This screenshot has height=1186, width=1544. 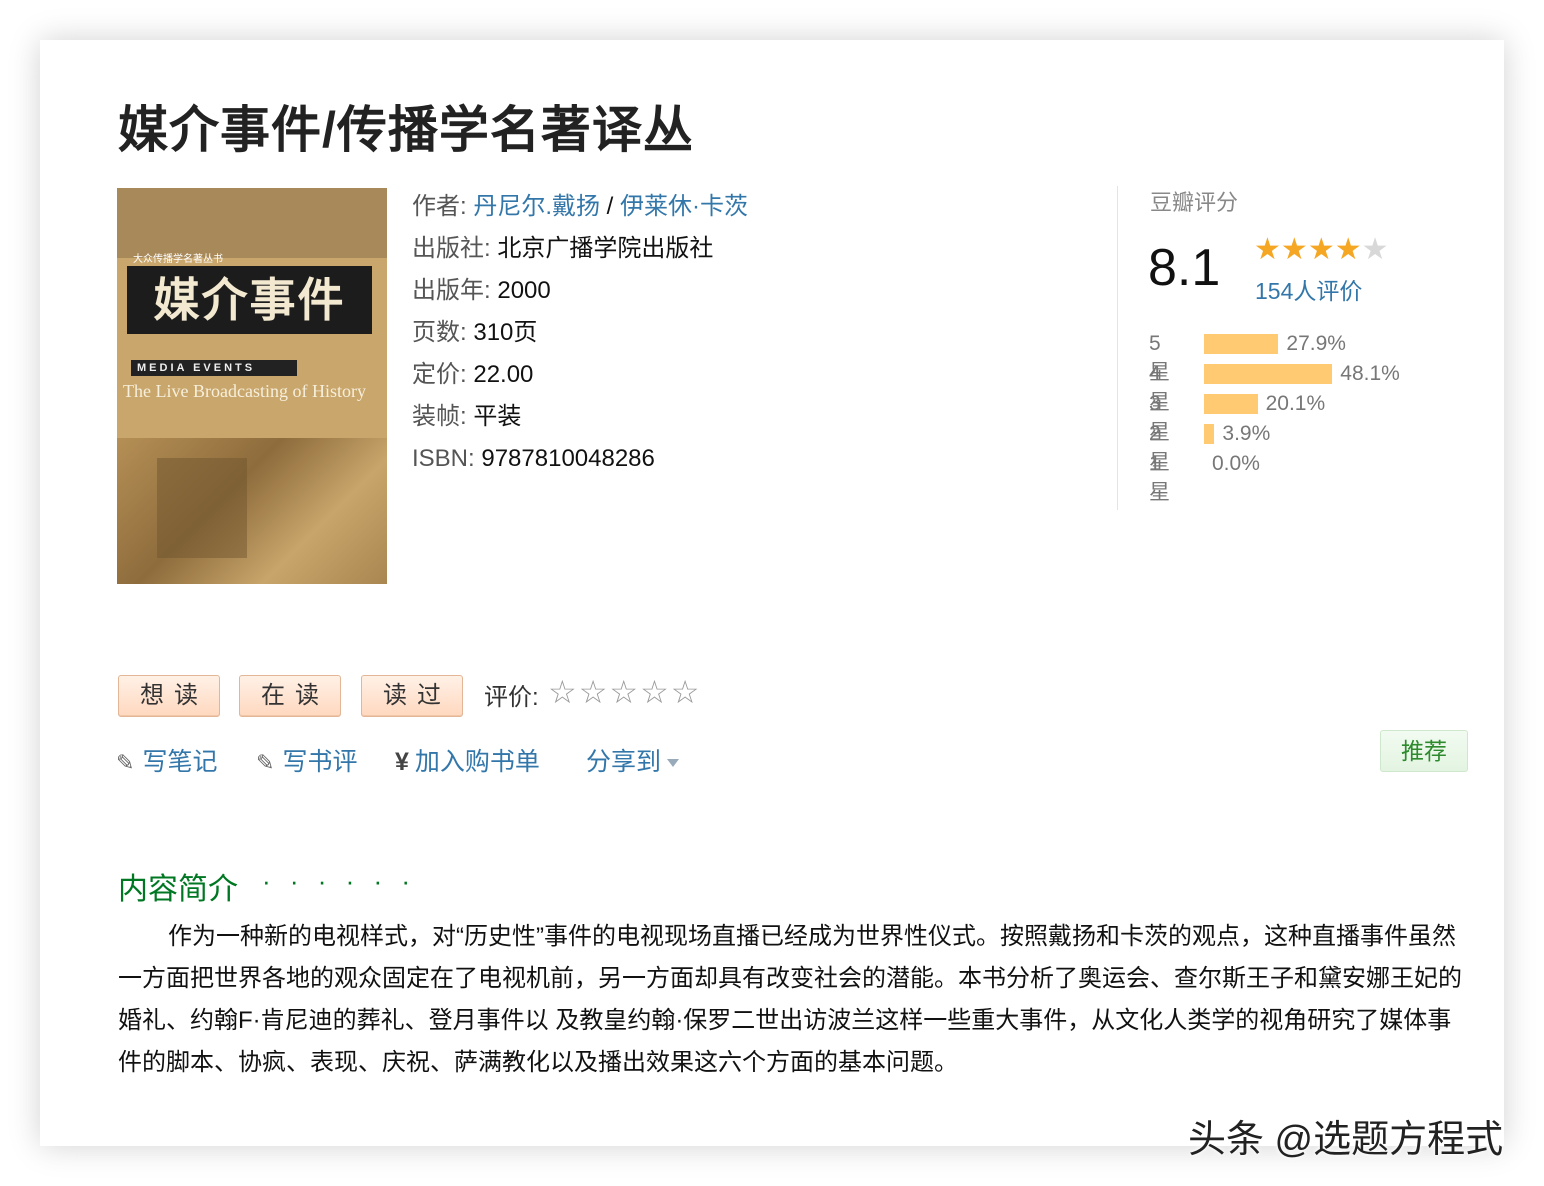 What do you see at coordinates (451, 290) in the screenshot?
I see `year-label: 出版年:` at bounding box center [451, 290].